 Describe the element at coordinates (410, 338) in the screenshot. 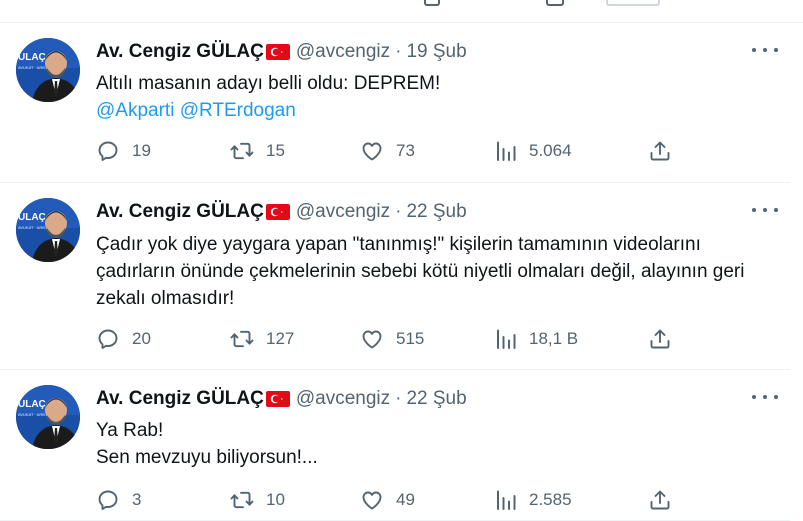

I see `like-count: 515` at that location.